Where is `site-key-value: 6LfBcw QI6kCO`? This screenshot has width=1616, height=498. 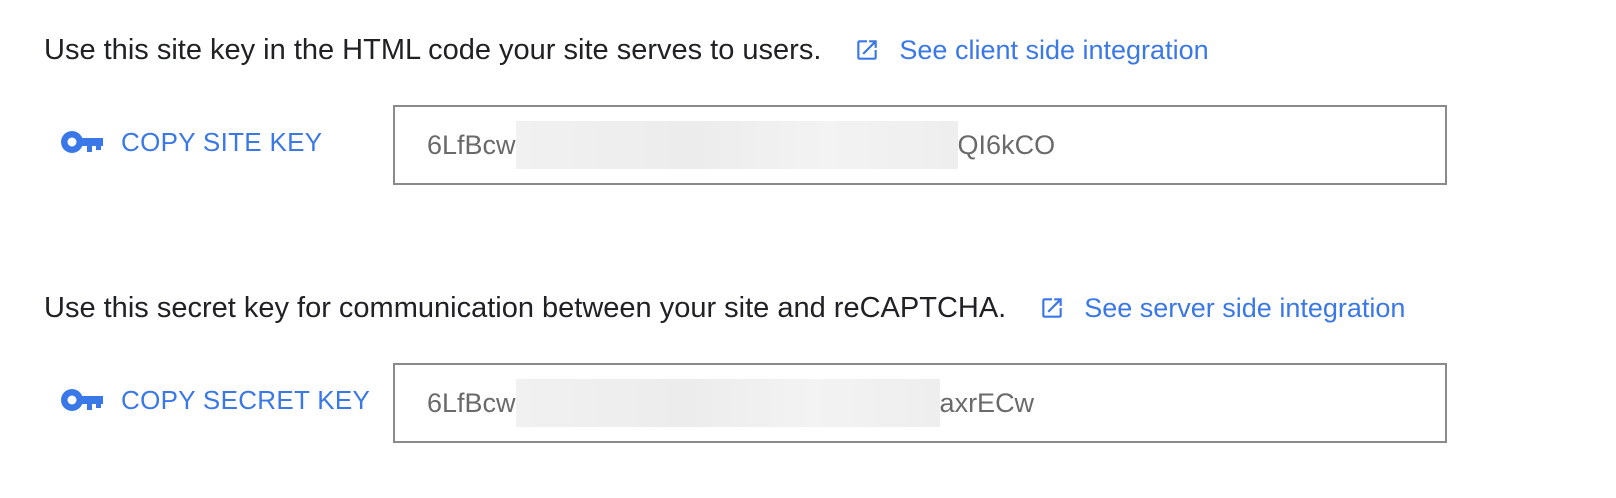 site-key-value: 6LfBcw QI6kCO is located at coordinates (741, 145).